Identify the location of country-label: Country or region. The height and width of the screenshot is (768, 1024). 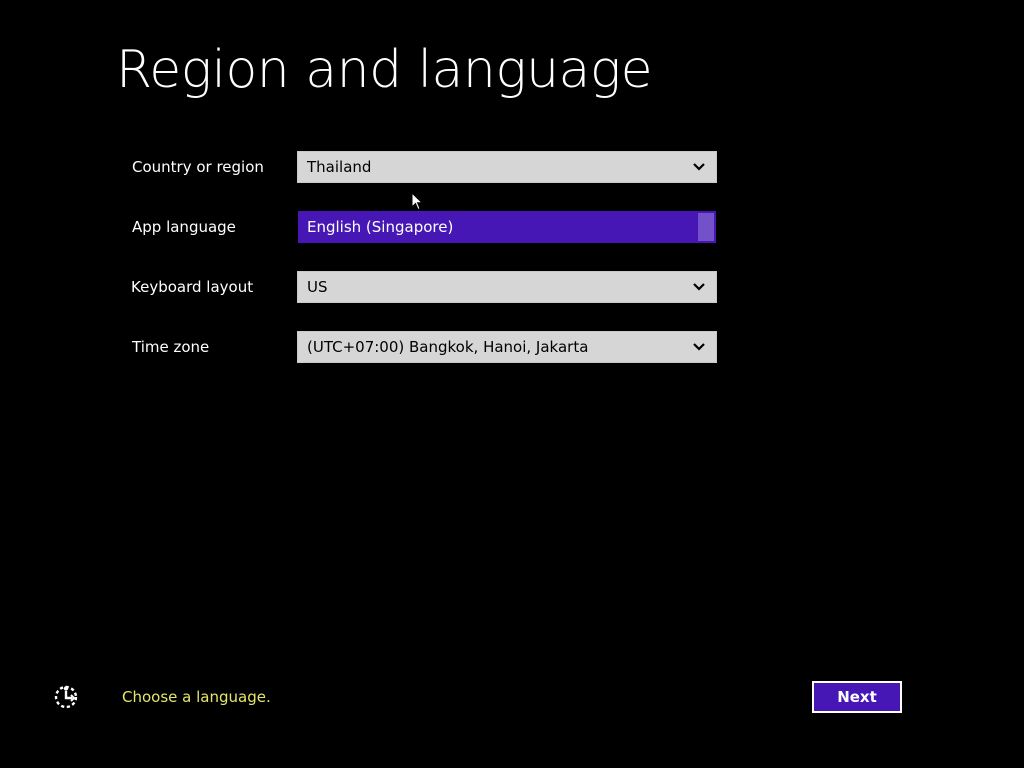
(198, 167).